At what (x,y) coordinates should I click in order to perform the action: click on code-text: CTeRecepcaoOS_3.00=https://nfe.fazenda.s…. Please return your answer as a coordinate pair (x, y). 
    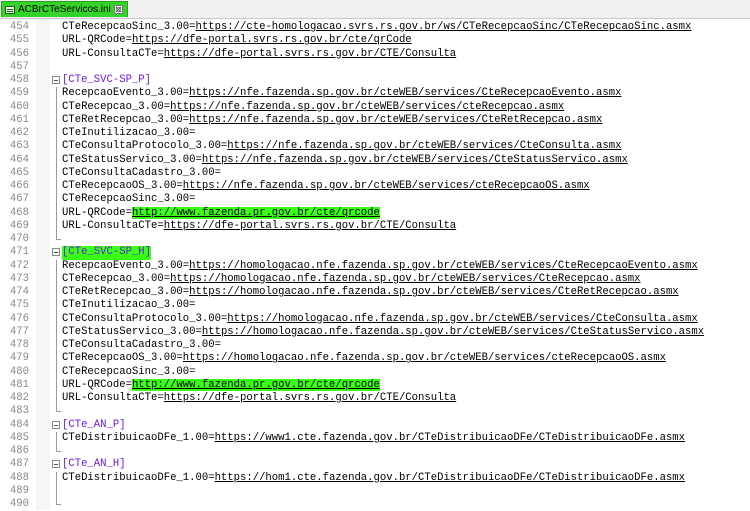
    Looking at the image, I should click on (326, 186).